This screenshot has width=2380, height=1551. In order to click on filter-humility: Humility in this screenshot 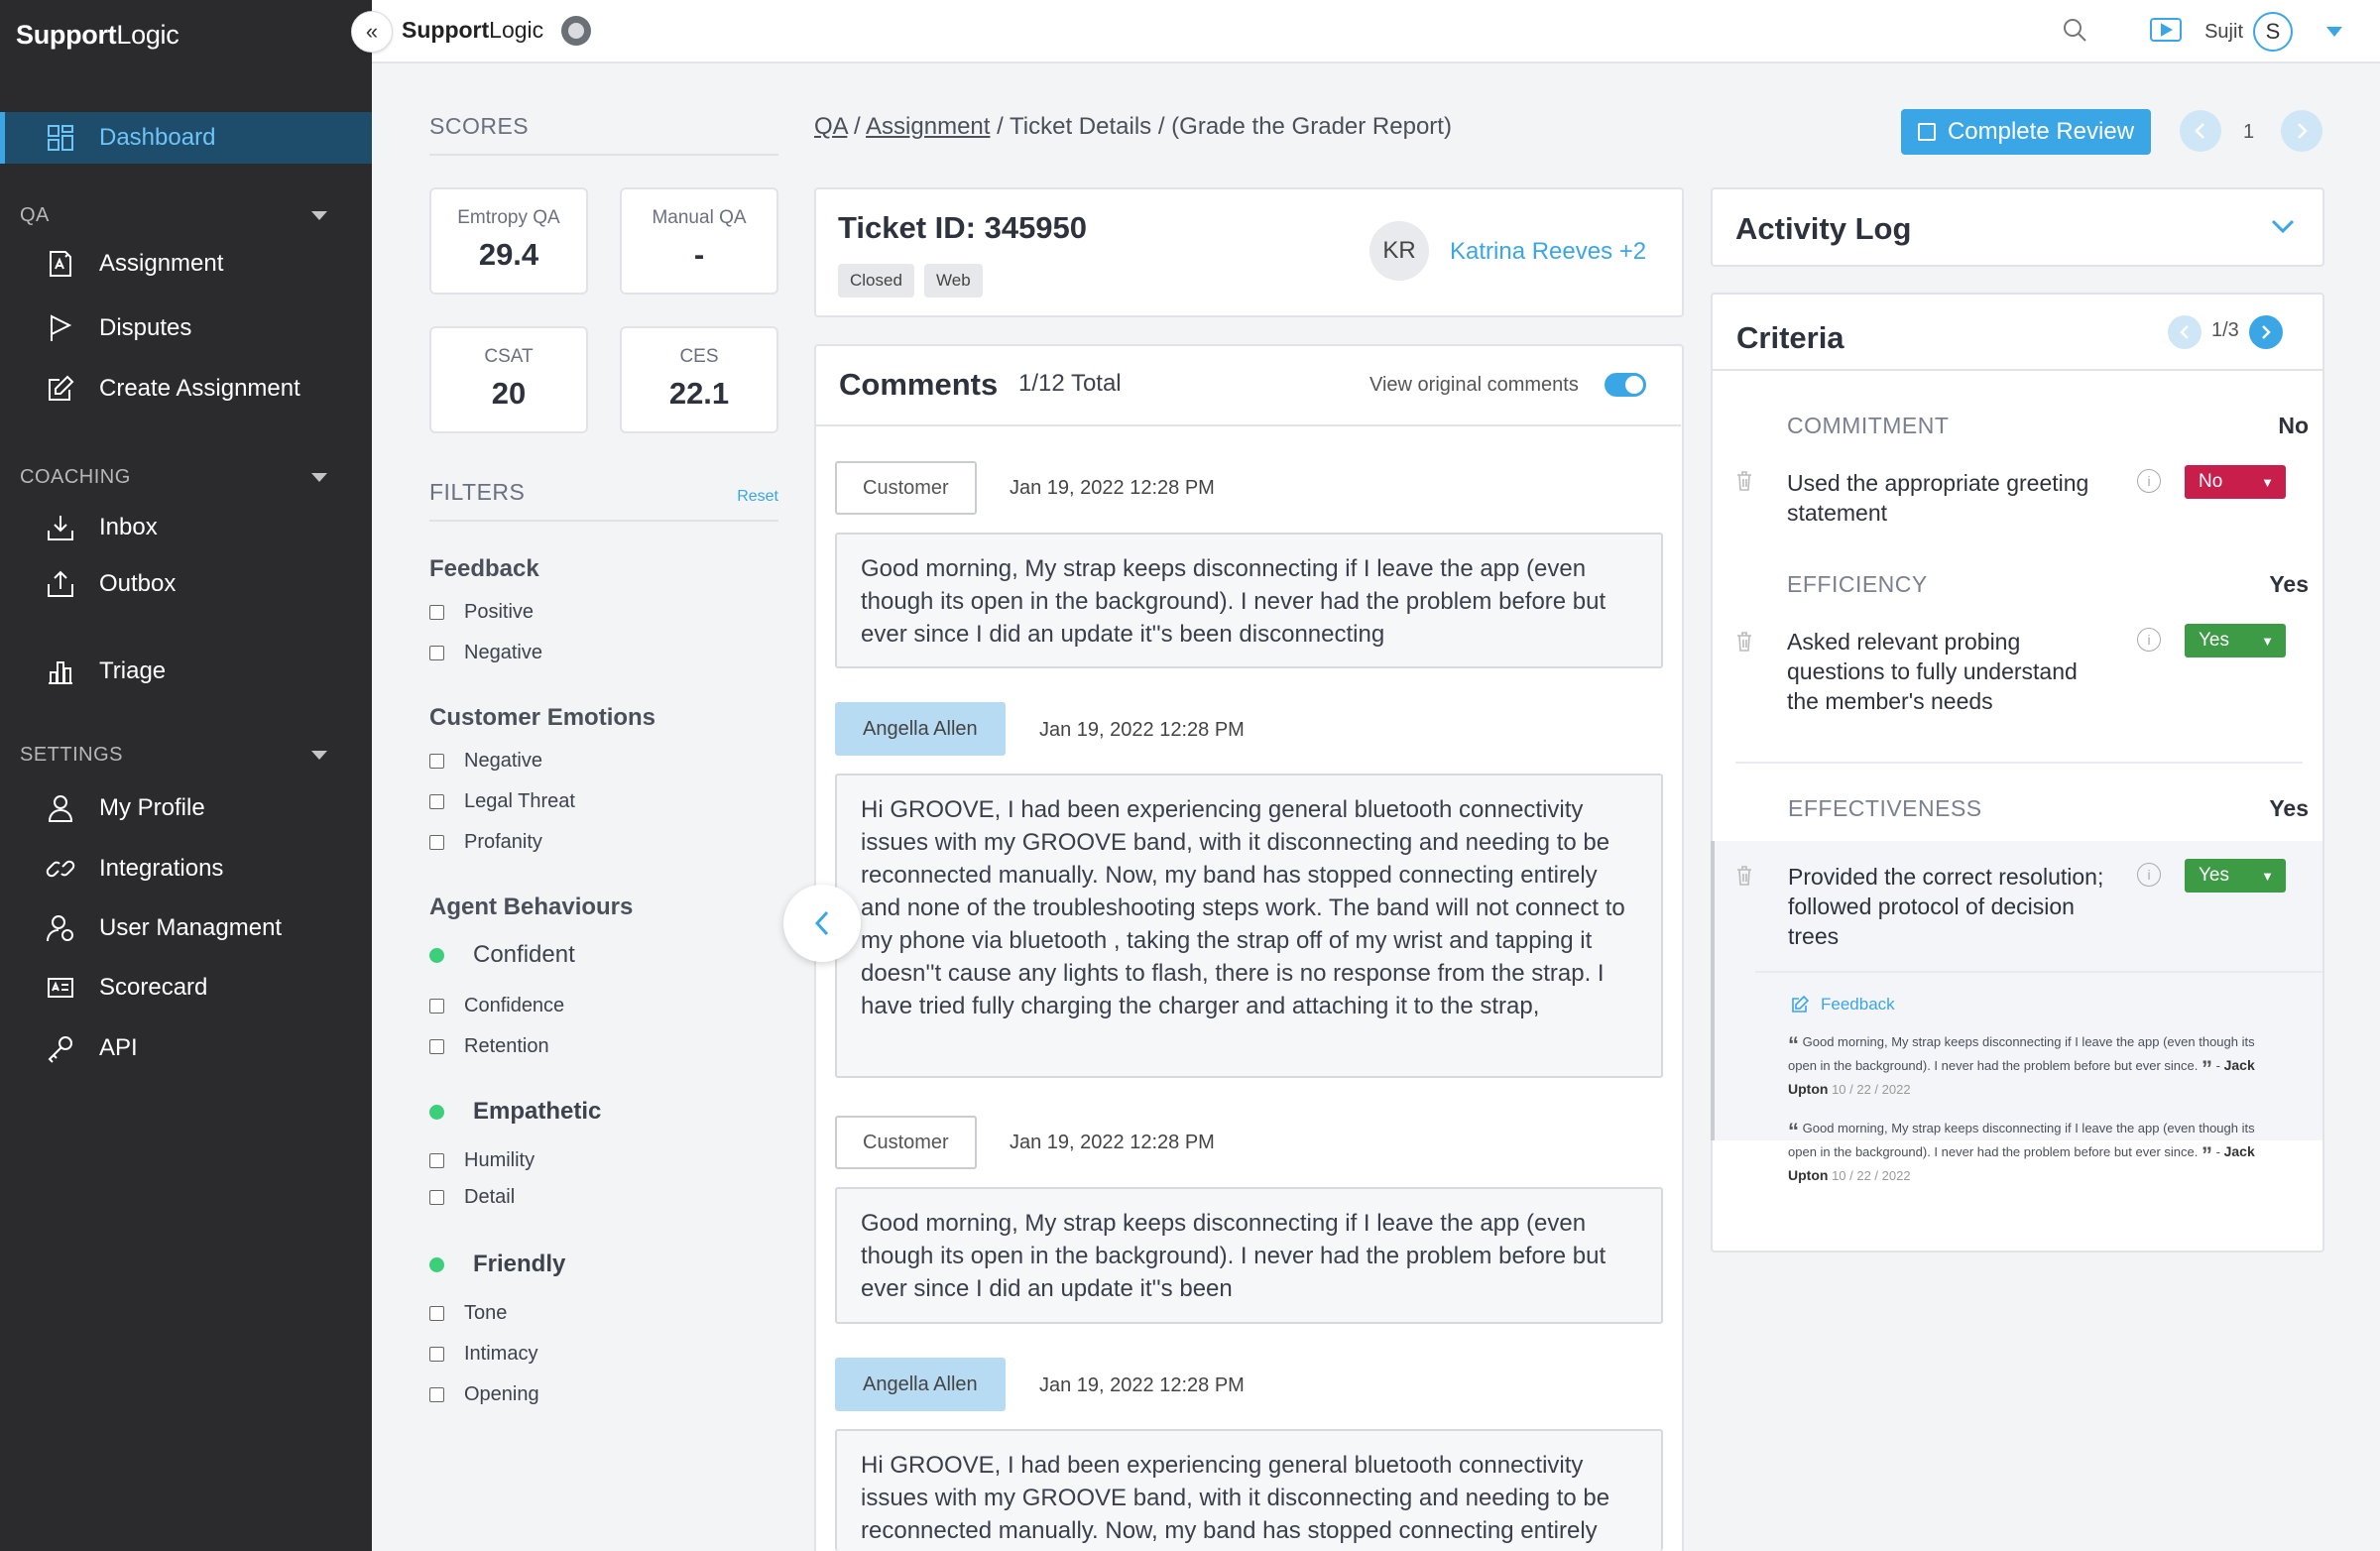, I will do `click(603, 1160)`.